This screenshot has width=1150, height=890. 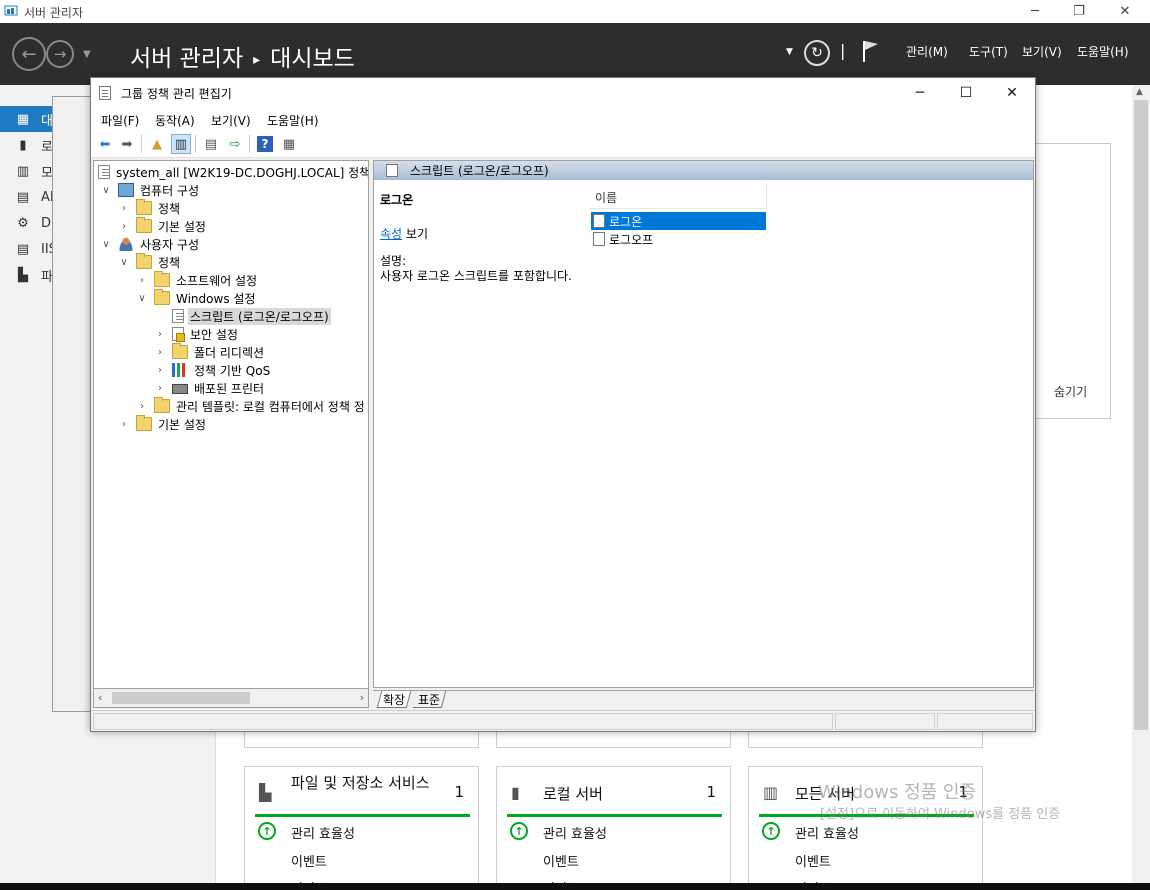 What do you see at coordinates (211, 144) in the screenshot?
I see `properties-icon: ▤` at bounding box center [211, 144].